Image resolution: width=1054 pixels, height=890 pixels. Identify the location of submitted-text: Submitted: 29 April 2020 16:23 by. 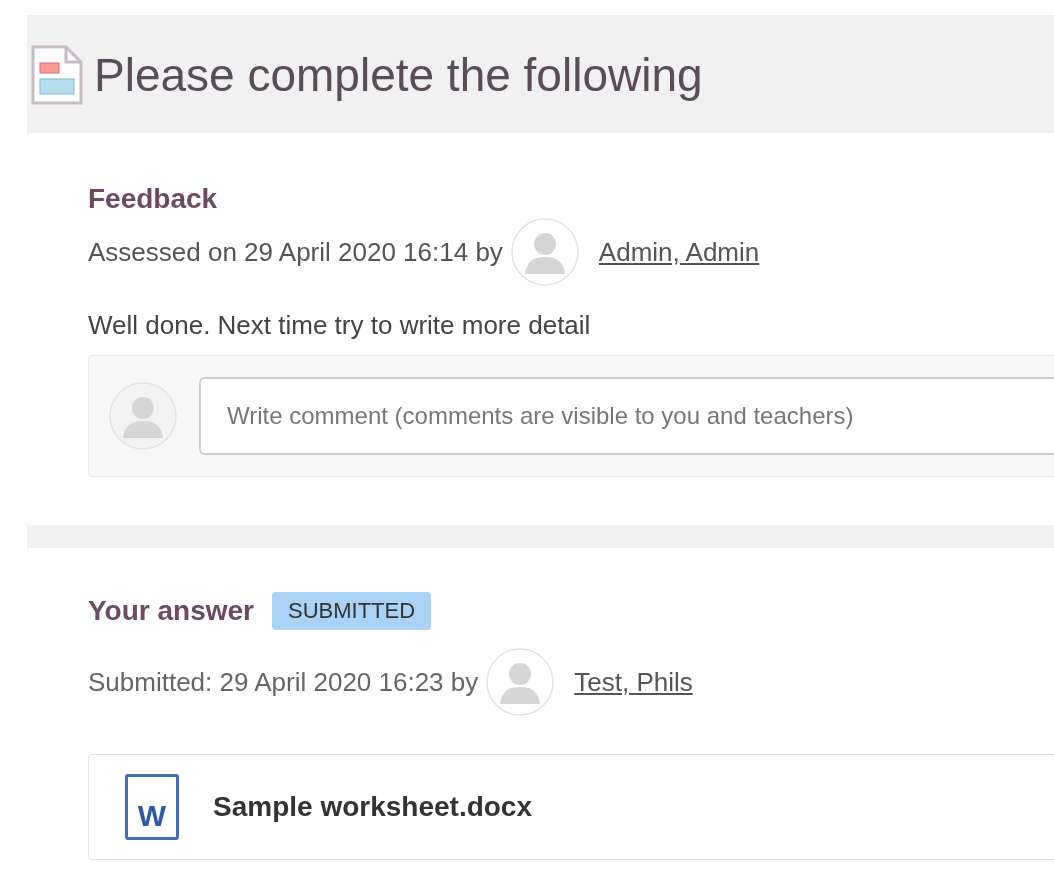
(283, 682).